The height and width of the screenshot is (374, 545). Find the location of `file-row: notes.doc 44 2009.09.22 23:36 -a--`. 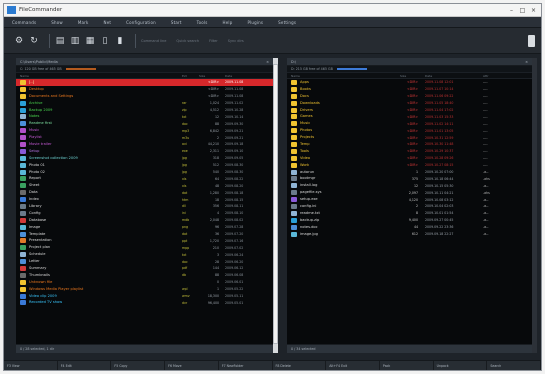

file-row: notes.doc 44 2009.09.22 23:36 -a-- is located at coordinates (409, 227).